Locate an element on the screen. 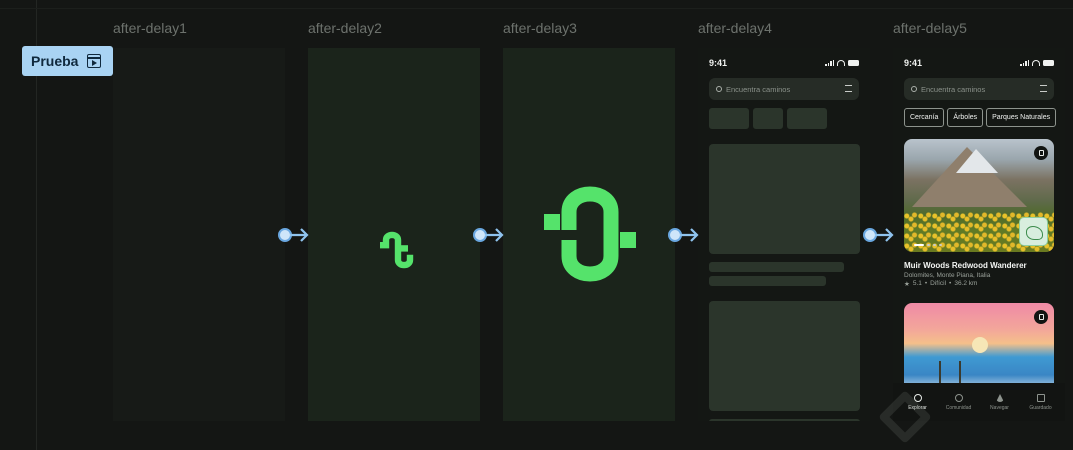 This screenshot has width=1073, height=450. frame-label-3: after-delay3 is located at coordinates (540, 28).